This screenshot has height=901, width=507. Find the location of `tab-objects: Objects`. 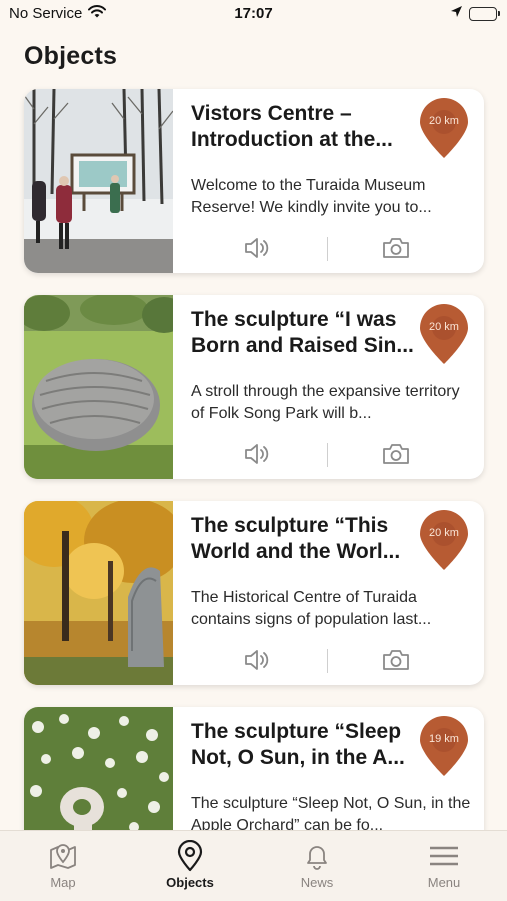

tab-objects: Objects is located at coordinates (190, 866).